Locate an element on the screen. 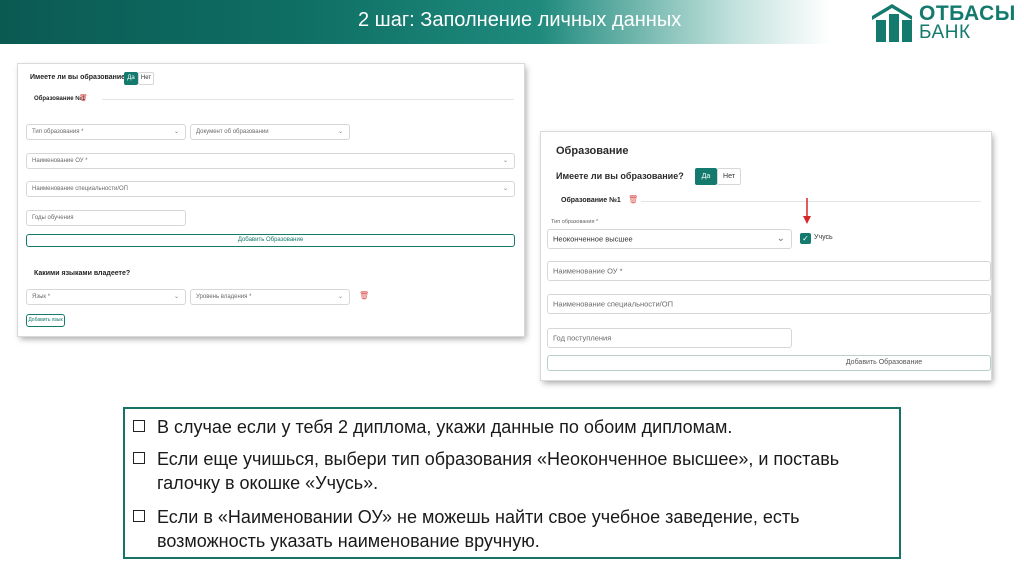 The image size is (1024, 574). language-select: Язык * ⌄ is located at coordinates (106, 297).